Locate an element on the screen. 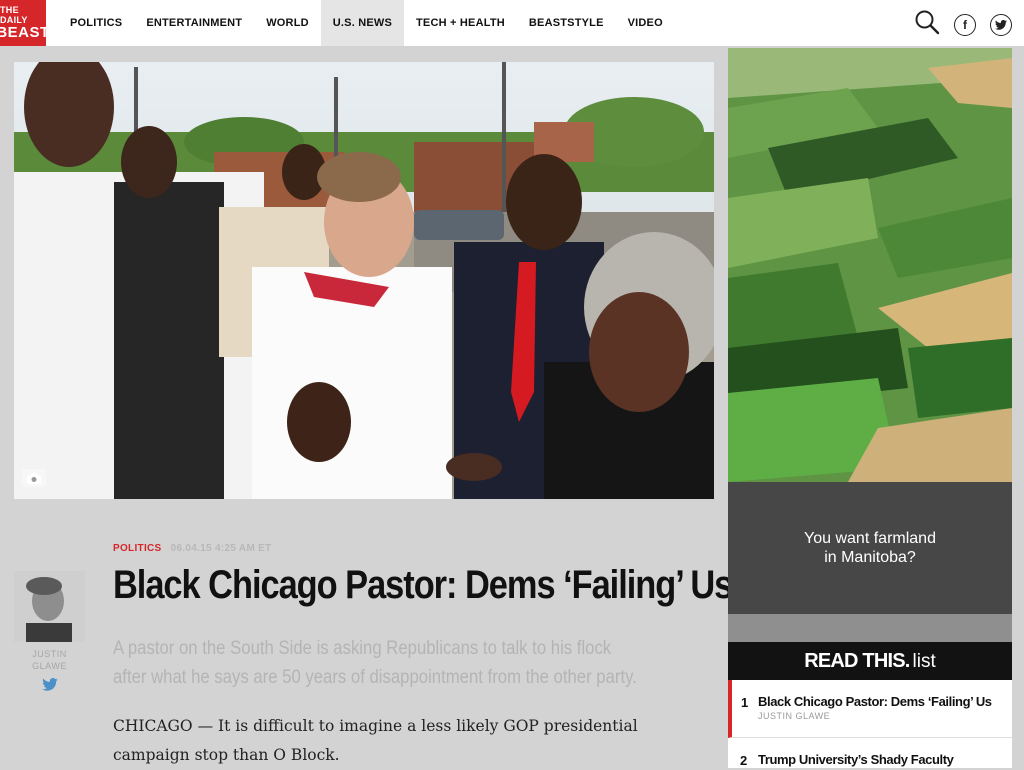  search-icon is located at coordinates (927, 24).